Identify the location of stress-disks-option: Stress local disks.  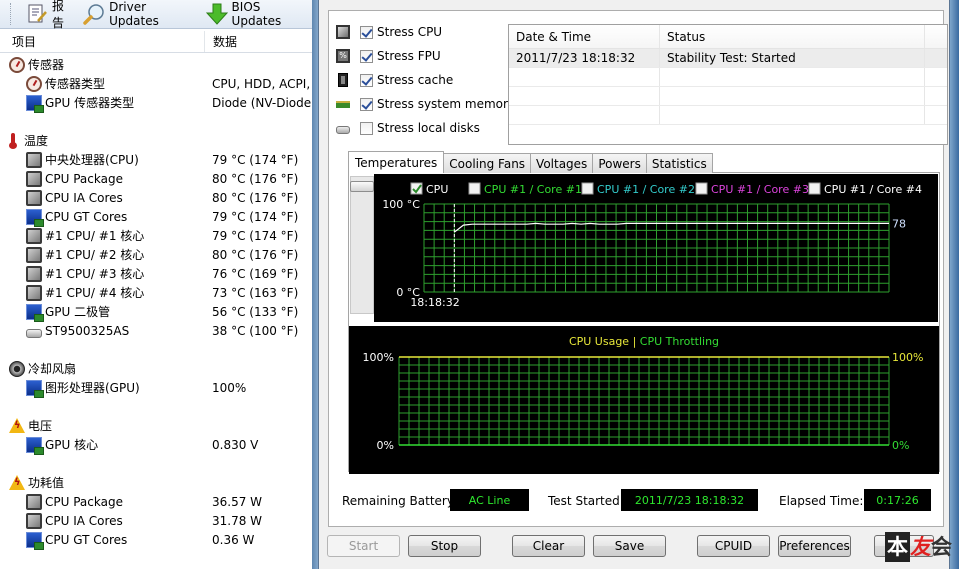
(408, 128).